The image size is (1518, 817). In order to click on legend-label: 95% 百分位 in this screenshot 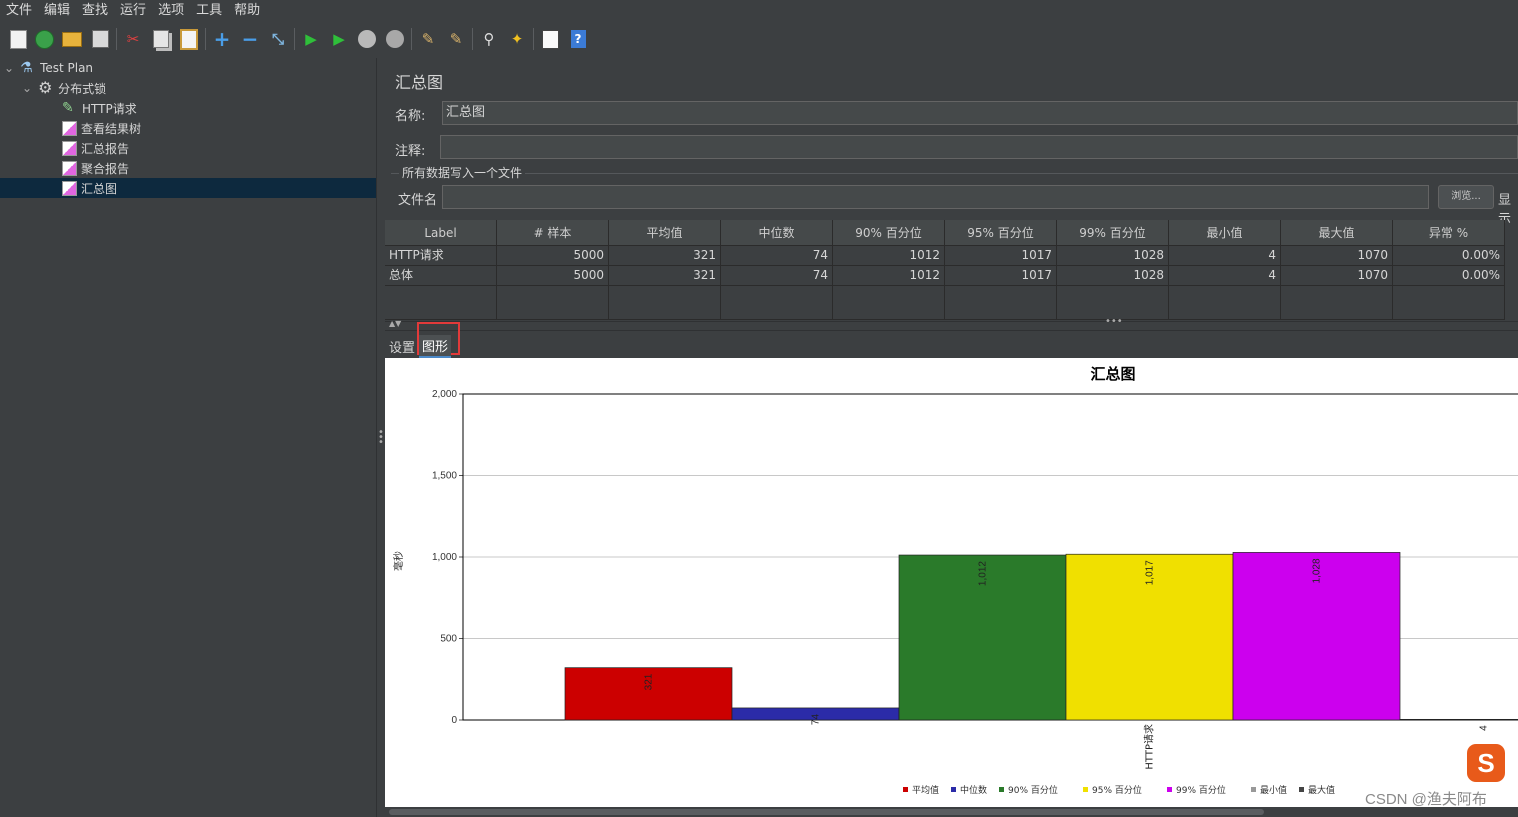, I will do `click(1117, 790)`.